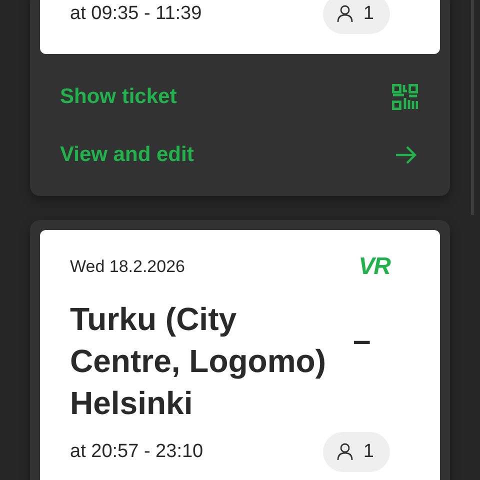 The height and width of the screenshot is (480, 480). I want to click on trip-time: at 20:57 - 23:10, so click(137, 452).